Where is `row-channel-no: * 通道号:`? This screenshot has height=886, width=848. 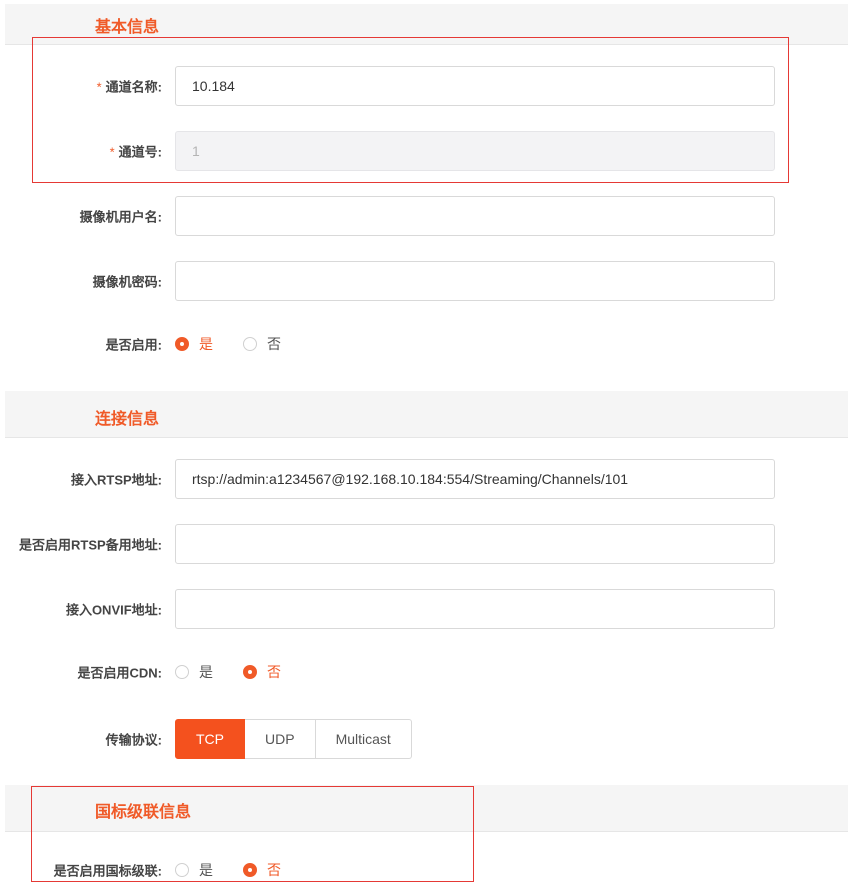 row-channel-no: * 通道号: is located at coordinates (424, 151).